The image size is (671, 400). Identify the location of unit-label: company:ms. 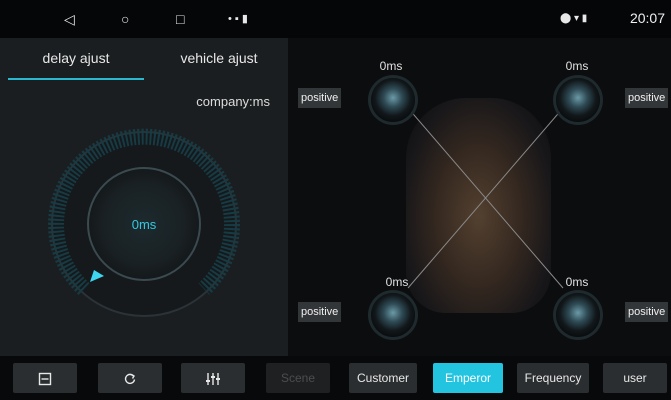
(233, 101).